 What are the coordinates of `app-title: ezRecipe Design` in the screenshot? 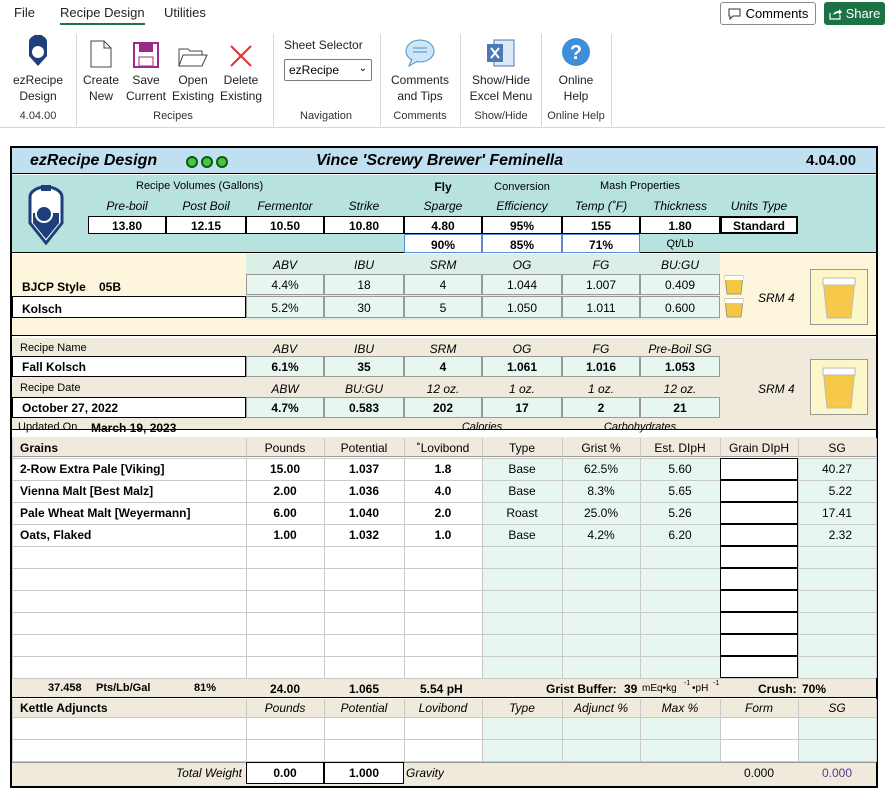 It's located at (94, 160).